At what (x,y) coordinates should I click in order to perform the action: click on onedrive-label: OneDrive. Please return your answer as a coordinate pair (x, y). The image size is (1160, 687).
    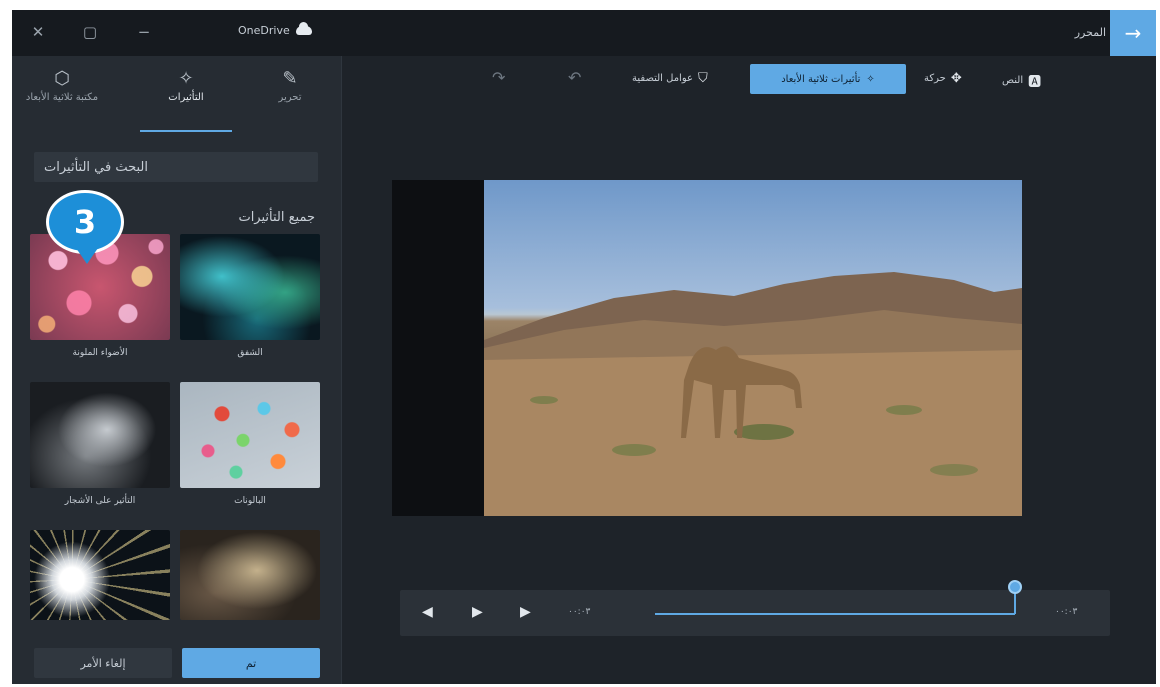
    Looking at the image, I should click on (275, 29).